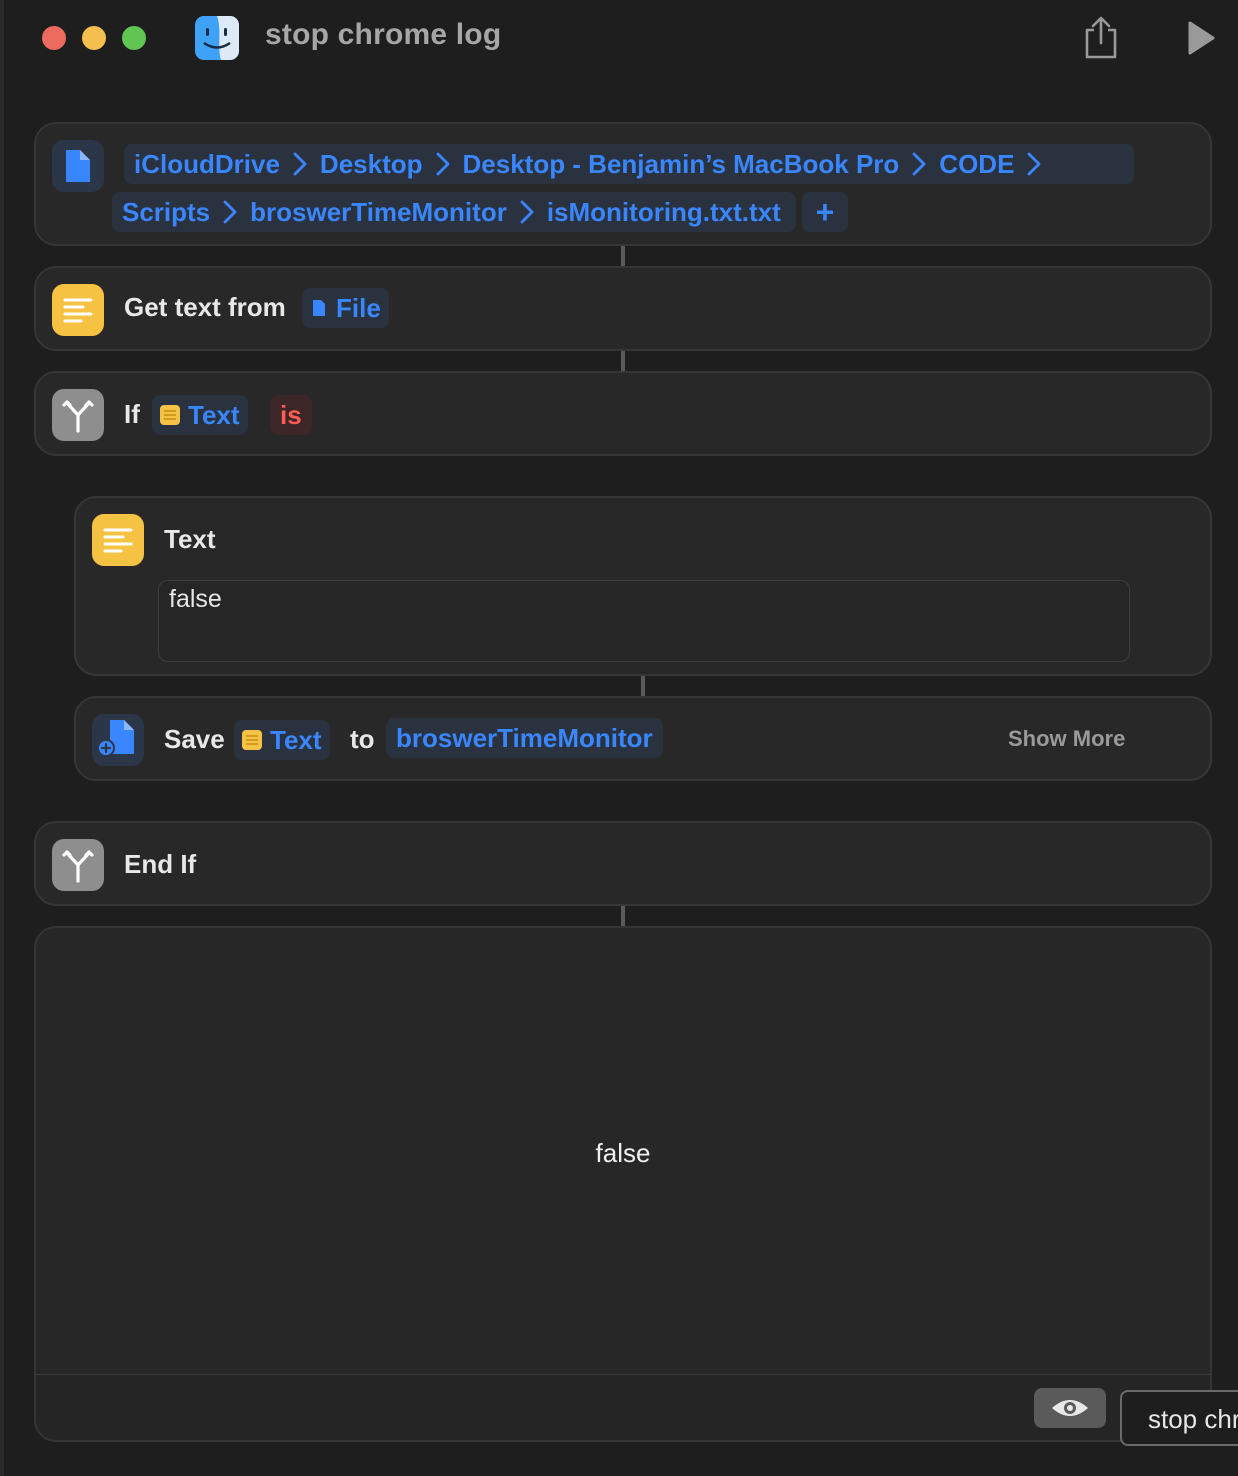 This screenshot has height=1476, width=1238. What do you see at coordinates (54, 38) in the screenshot?
I see `close-window-button` at bounding box center [54, 38].